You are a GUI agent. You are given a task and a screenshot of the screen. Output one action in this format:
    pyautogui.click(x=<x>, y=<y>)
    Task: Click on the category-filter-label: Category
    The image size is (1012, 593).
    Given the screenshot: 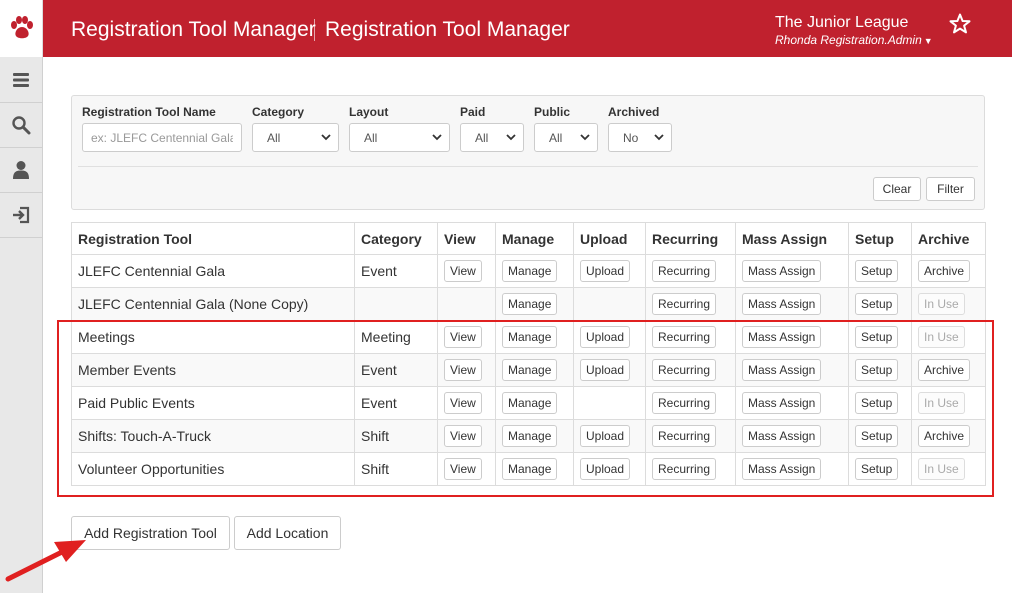 What is the action you would take?
    pyautogui.click(x=278, y=112)
    